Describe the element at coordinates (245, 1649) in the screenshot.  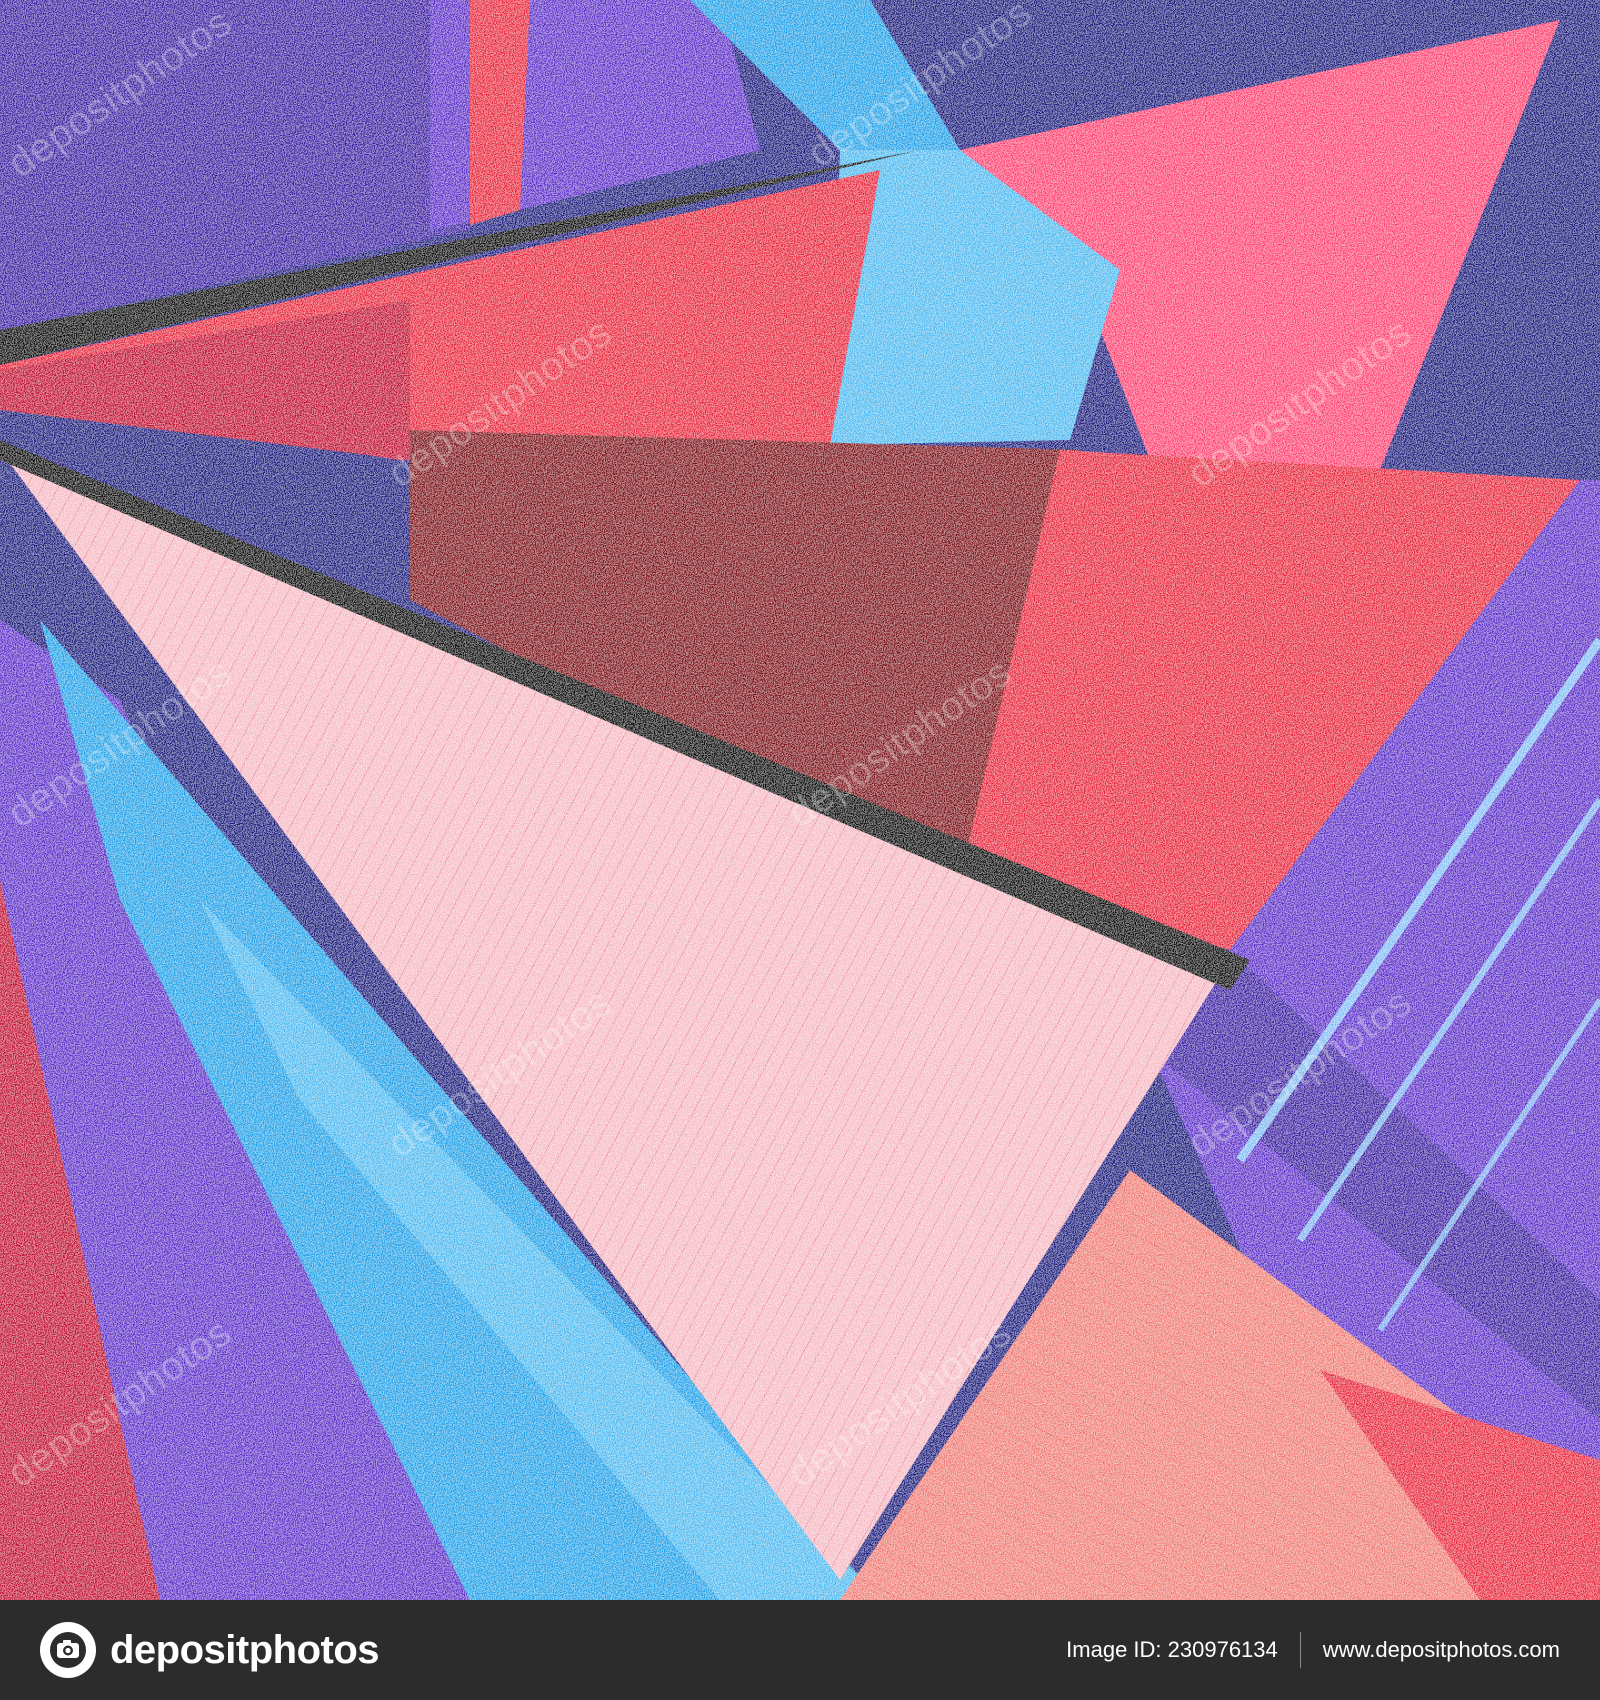
I see `brand-name: depositphotos` at that location.